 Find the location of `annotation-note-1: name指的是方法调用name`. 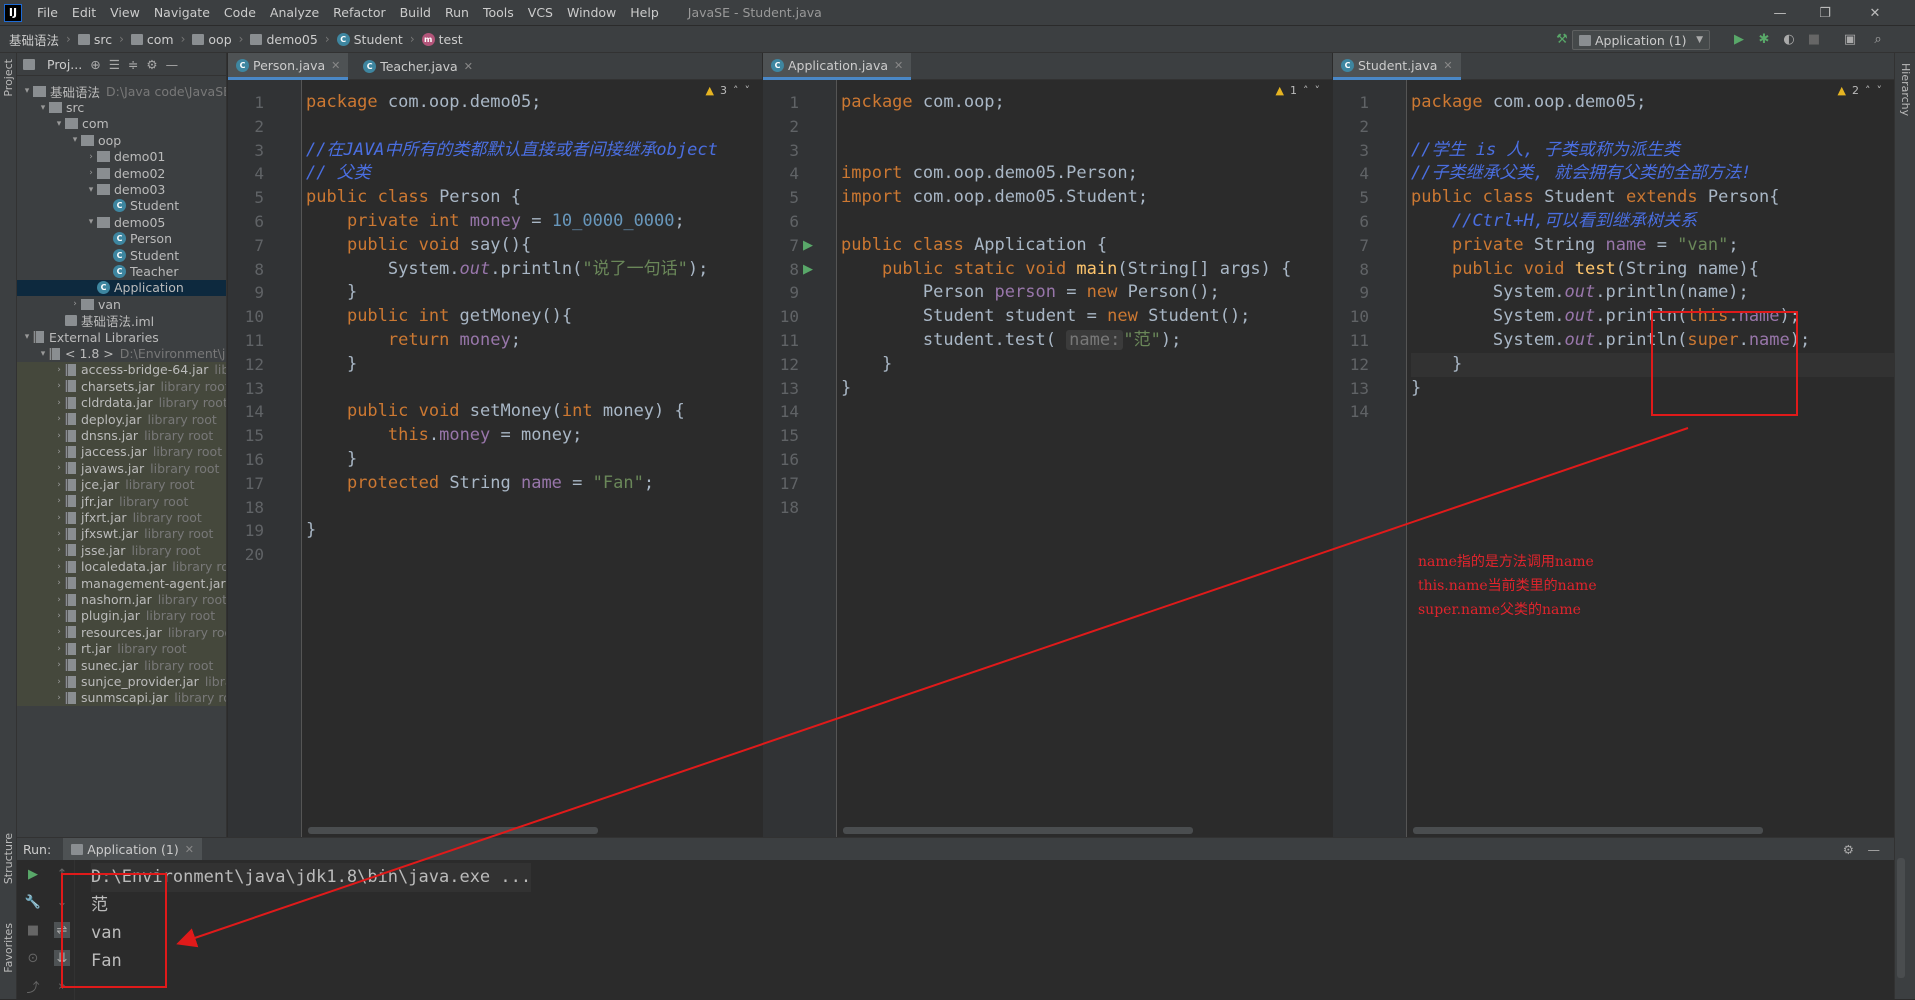

annotation-note-1: name指的是方法调用name is located at coordinates (1506, 562).